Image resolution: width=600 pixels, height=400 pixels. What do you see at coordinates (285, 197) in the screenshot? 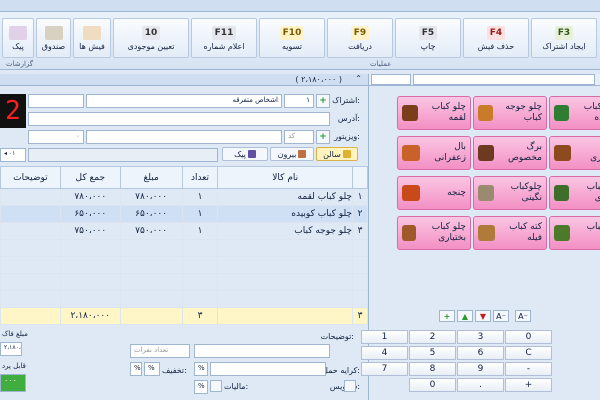
I see `row-item-name: چلو کباب لقمه` at bounding box center [285, 197].